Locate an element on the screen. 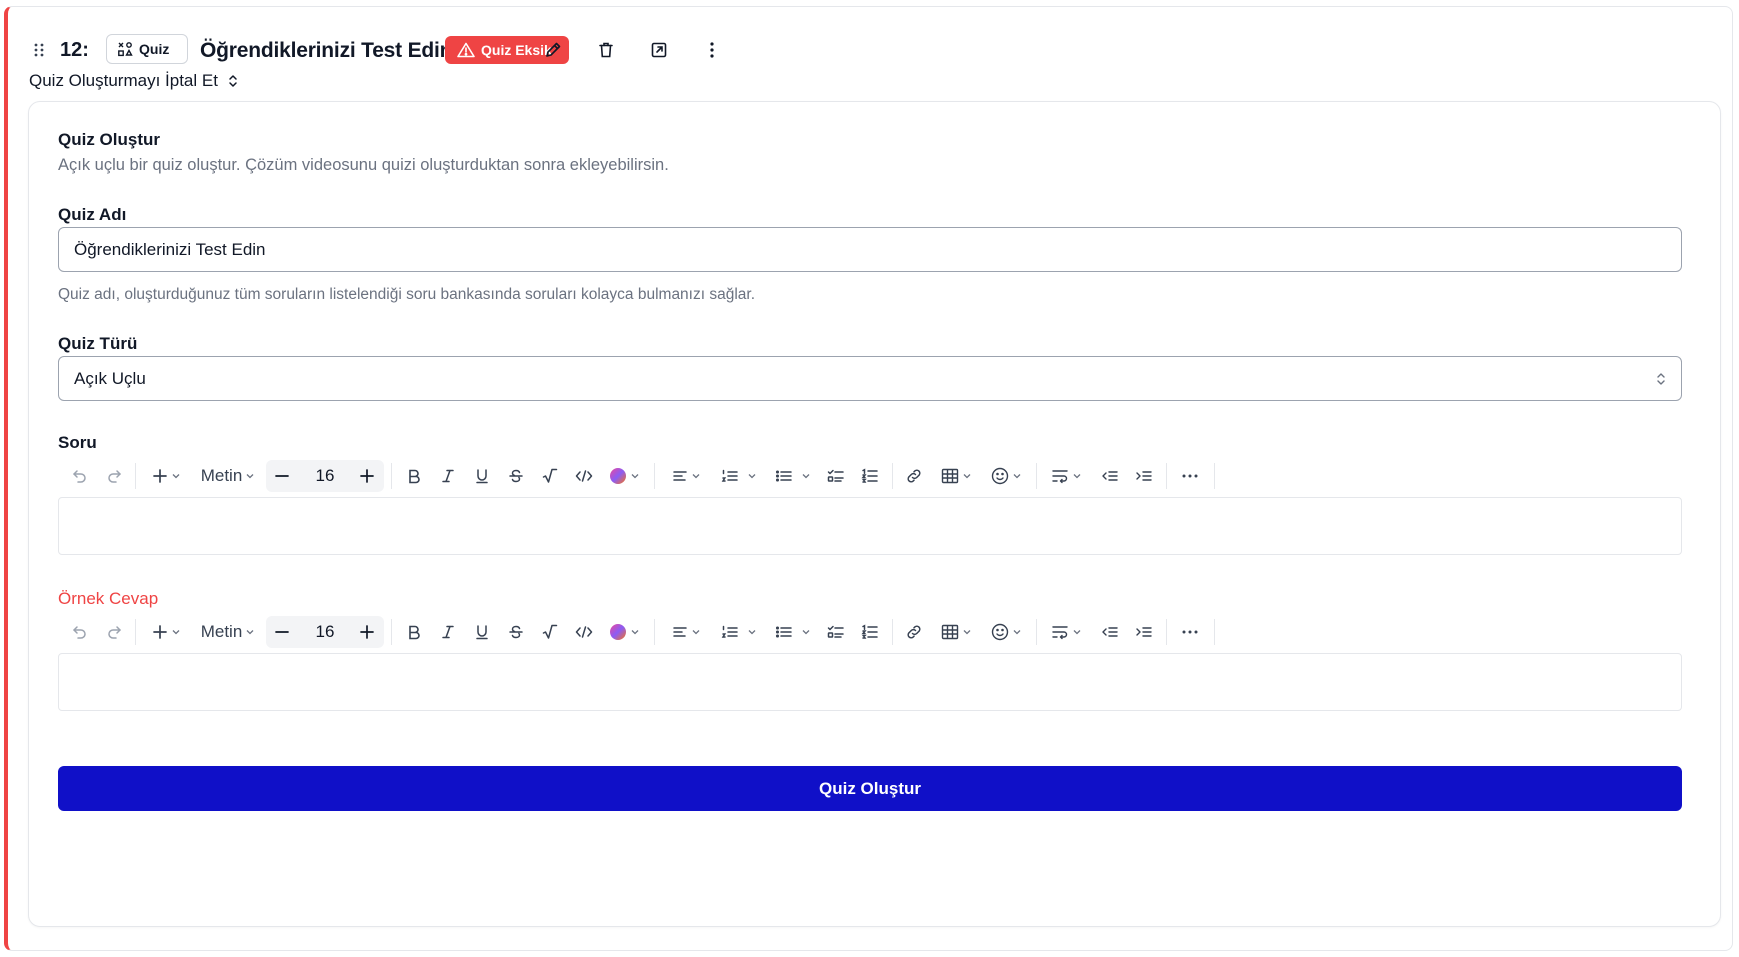 Image resolution: width=1739 pixels, height=957 pixels. create-quiz-button: Quiz Oluştur is located at coordinates (870, 788).